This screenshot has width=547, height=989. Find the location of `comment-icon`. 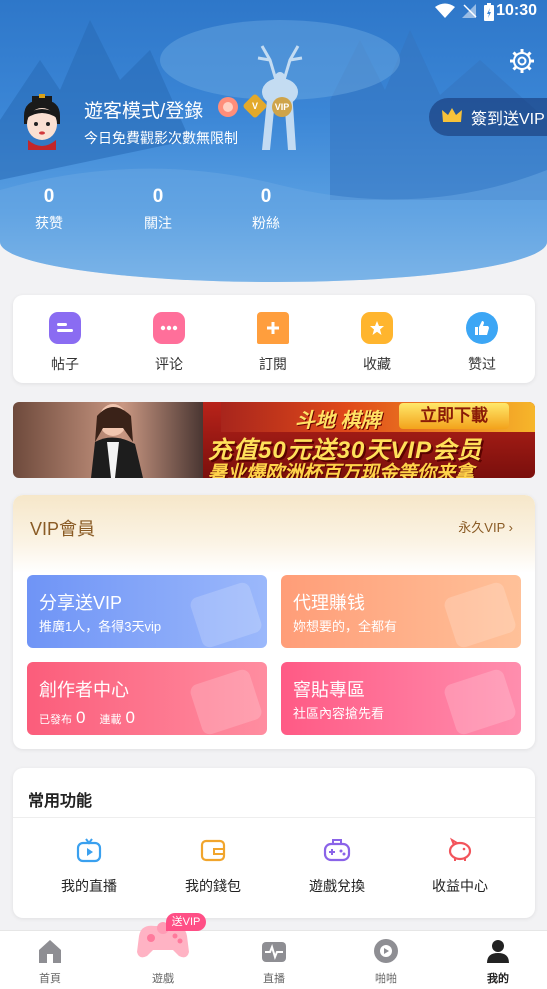

comment-icon is located at coordinates (169, 328).